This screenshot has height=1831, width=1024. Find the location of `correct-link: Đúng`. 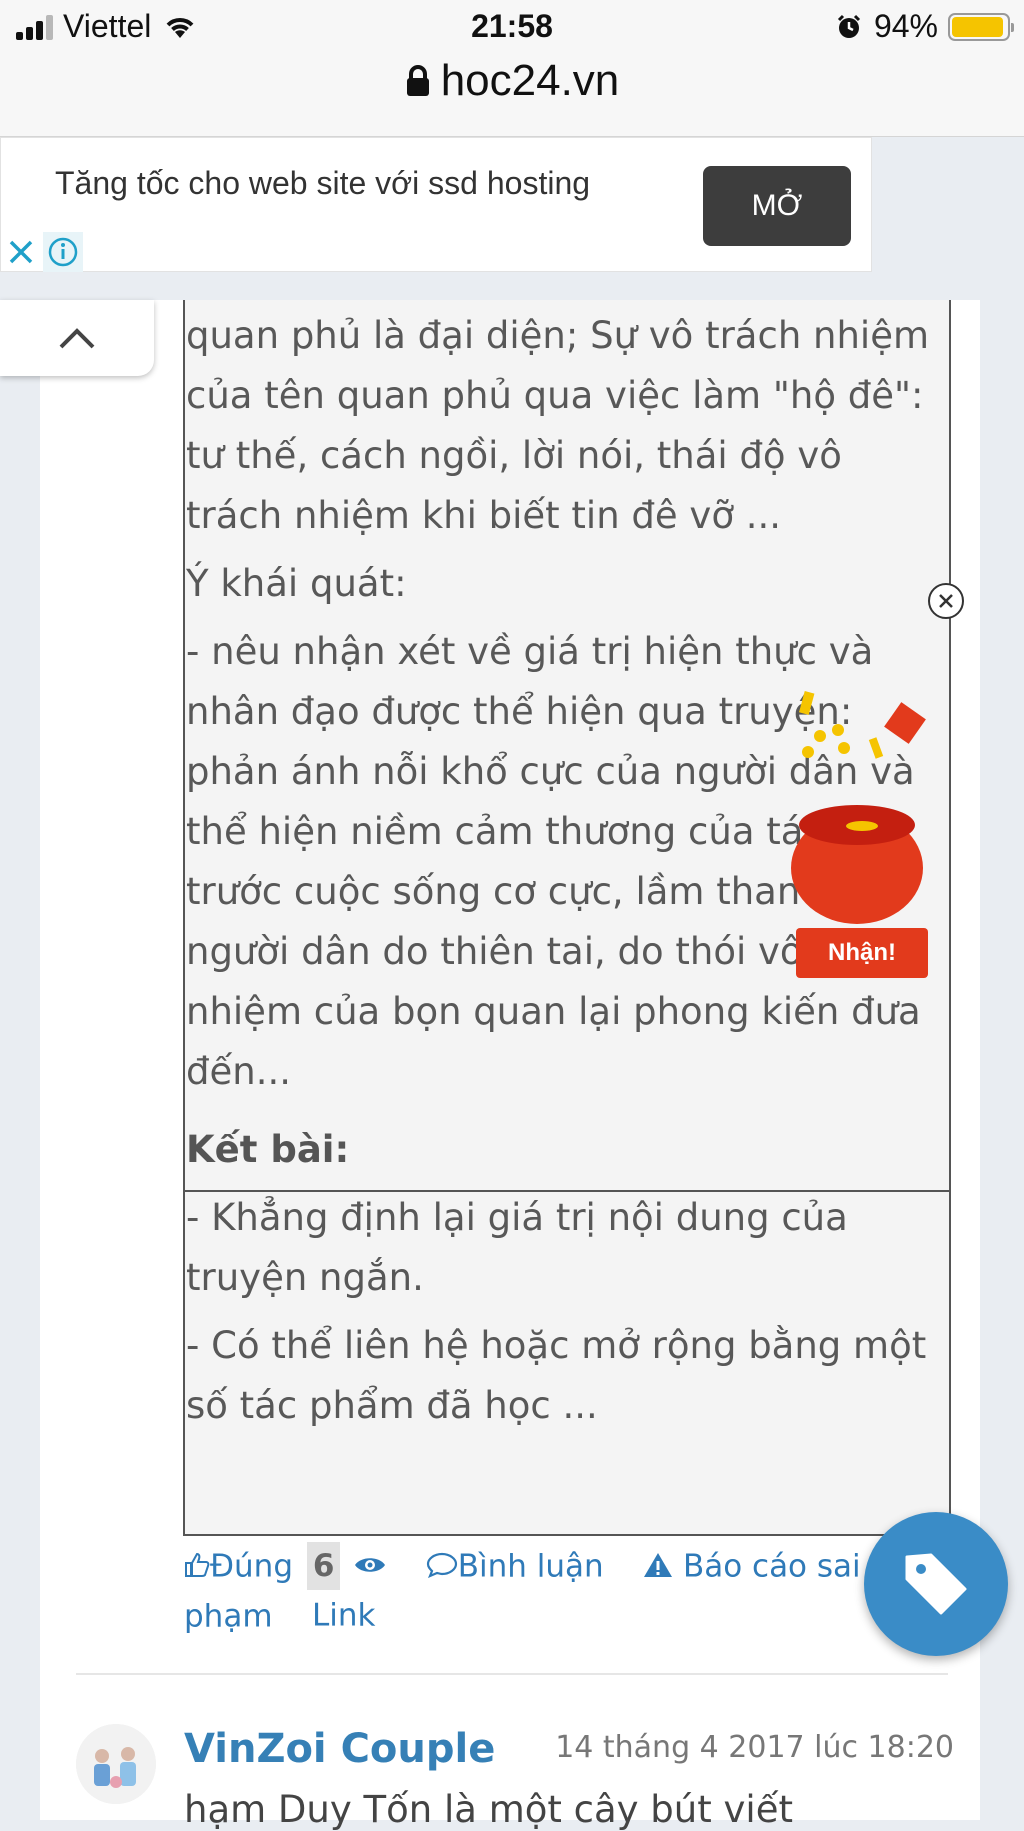

correct-link: Đúng is located at coordinates (243, 1566).